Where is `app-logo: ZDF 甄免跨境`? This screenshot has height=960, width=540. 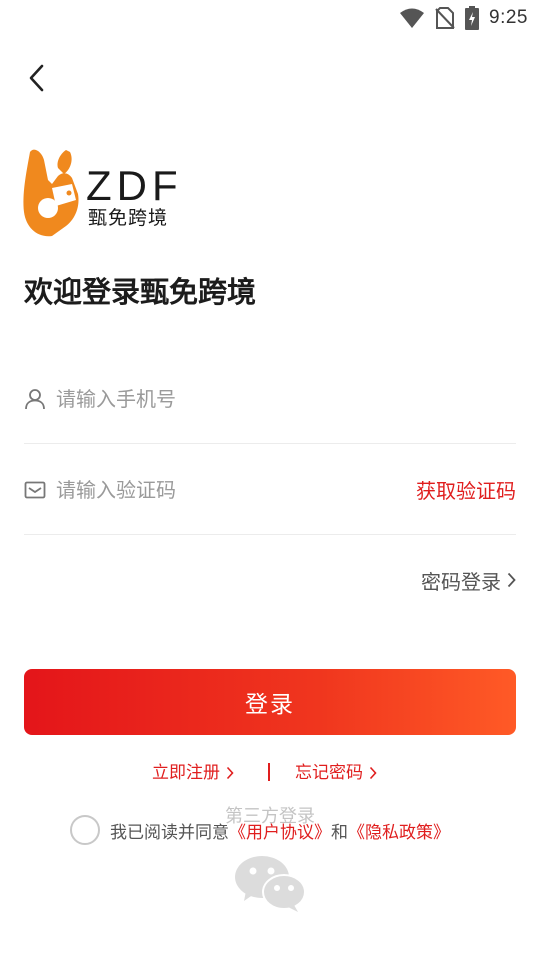 app-logo: ZDF 甄免跨境 is located at coordinates (102, 192).